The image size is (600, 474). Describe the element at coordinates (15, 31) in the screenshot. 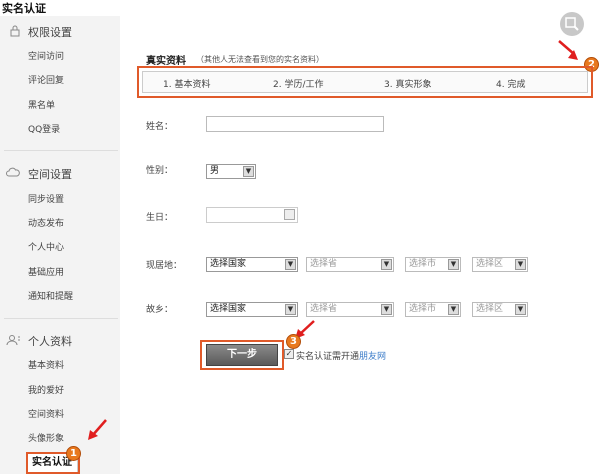

I see `lock-icon` at that location.